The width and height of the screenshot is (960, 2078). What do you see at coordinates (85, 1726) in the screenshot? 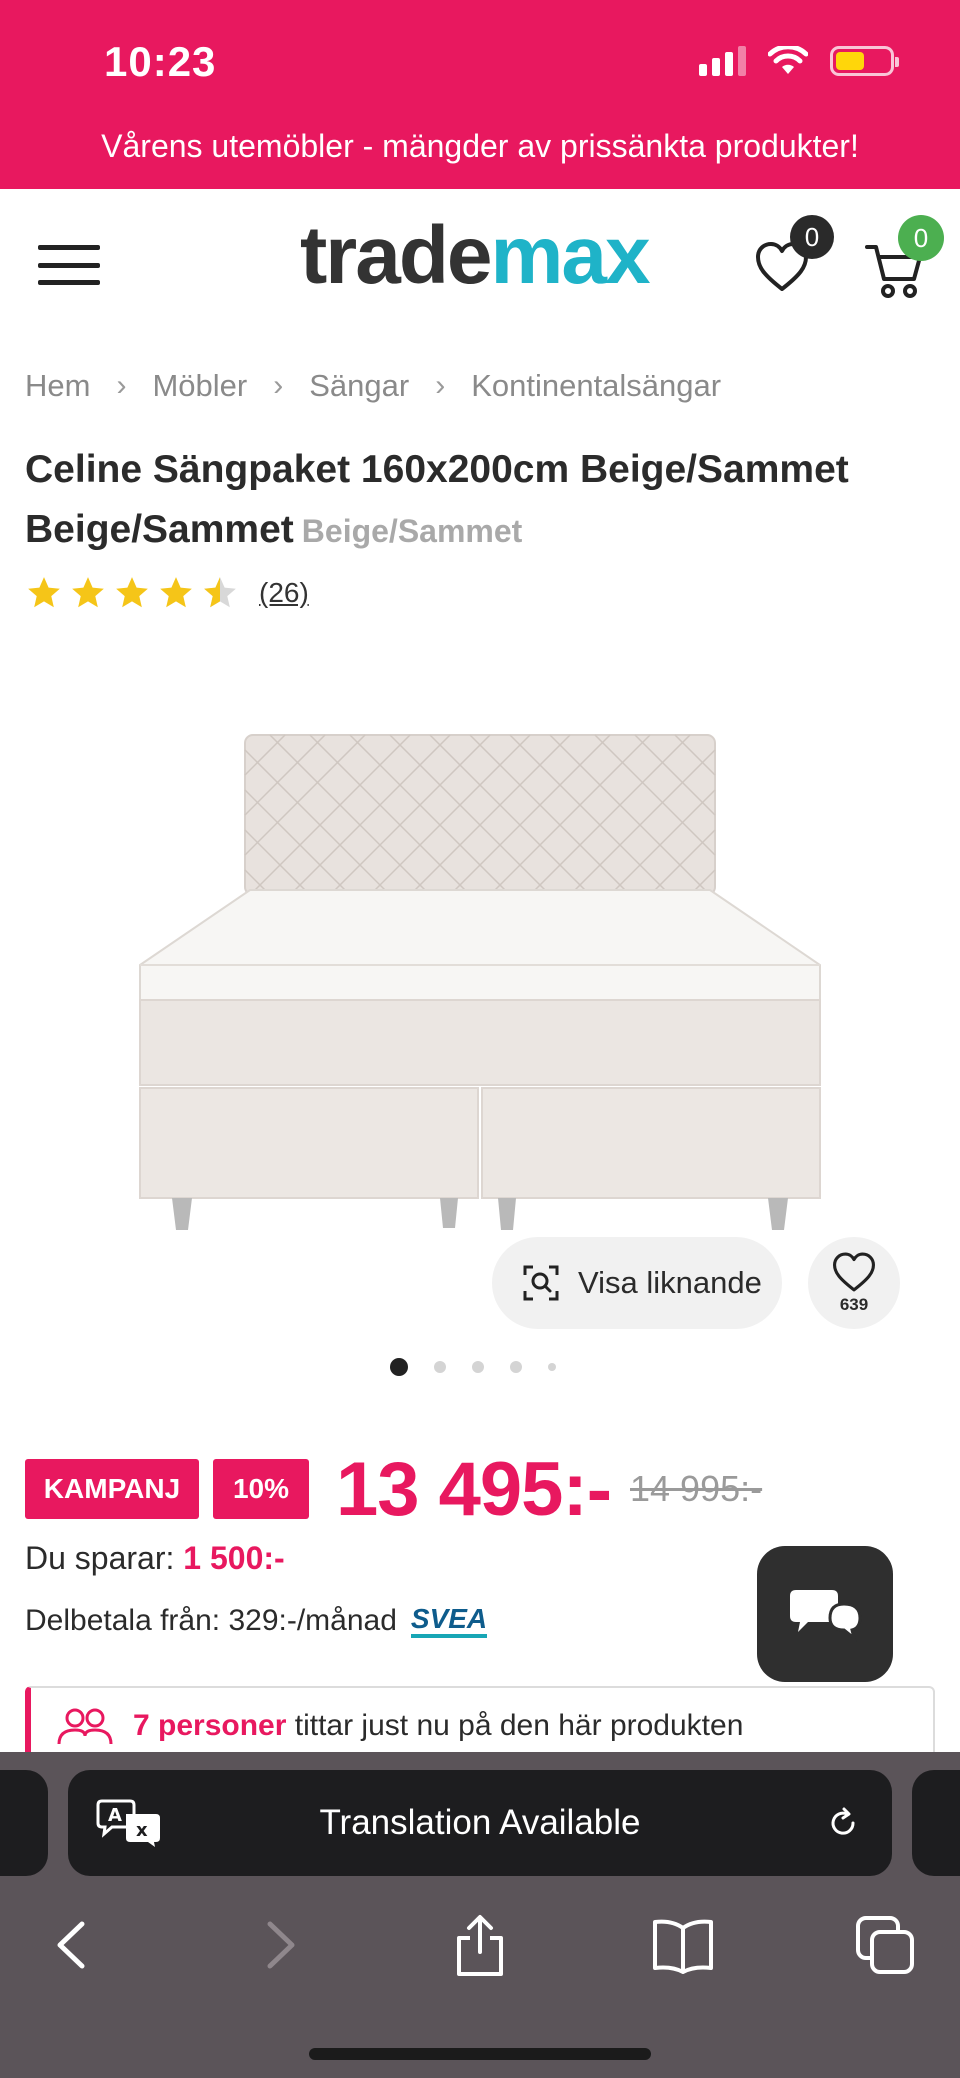
I see `people-icon` at bounding box center [85, 1726].